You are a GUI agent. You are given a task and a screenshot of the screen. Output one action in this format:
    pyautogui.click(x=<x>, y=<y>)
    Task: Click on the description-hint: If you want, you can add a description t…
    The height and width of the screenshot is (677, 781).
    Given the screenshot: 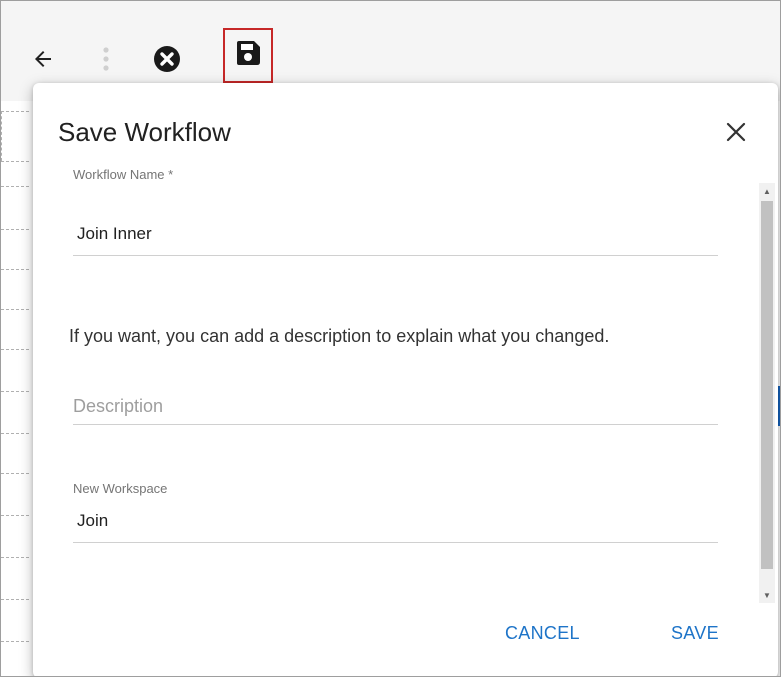 What is the action you would take?
    pyautogui.click(x=339, y=336)
    